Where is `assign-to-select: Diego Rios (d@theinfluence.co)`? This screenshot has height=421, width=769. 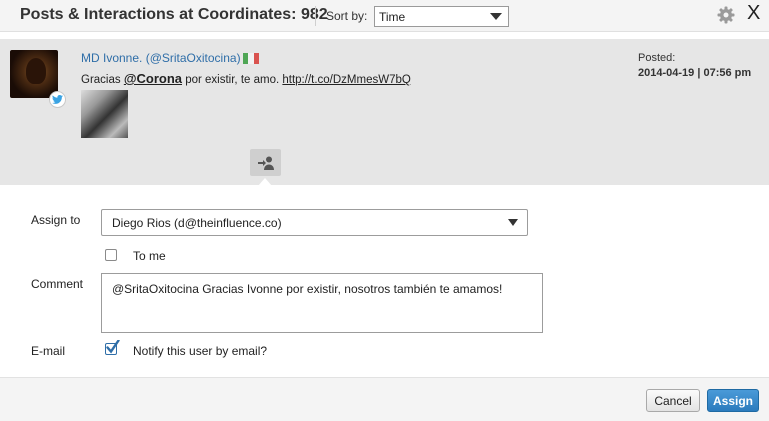
assign-to-select: Diego Rios (d@theinfluence.co) is located at coordinates (314, 222).